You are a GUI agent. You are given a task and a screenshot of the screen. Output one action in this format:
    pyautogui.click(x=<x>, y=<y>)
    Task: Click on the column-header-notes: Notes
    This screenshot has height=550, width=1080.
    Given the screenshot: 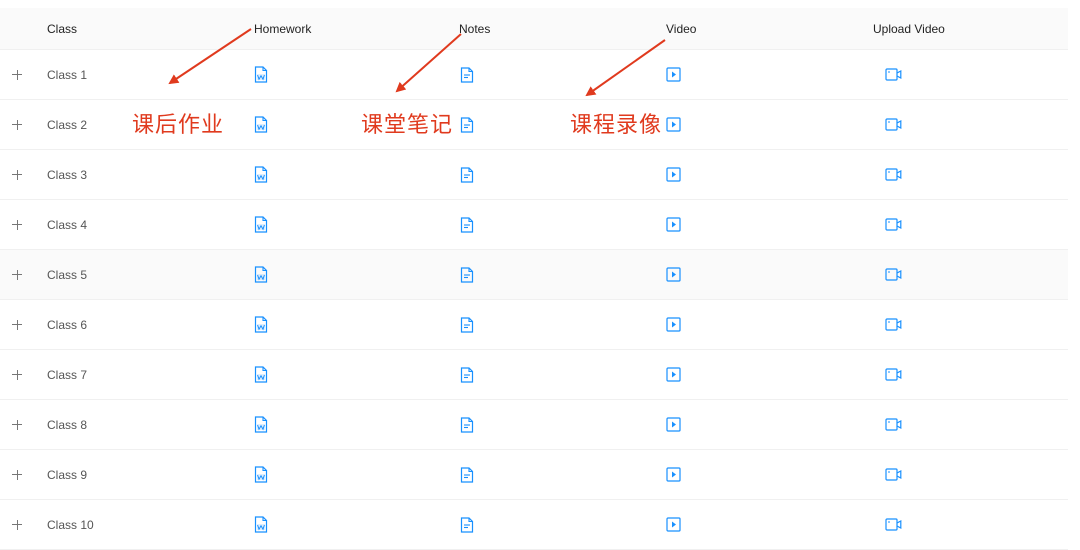 What is the action you would take?
    pyautogui.click(x=474, y=28)
    